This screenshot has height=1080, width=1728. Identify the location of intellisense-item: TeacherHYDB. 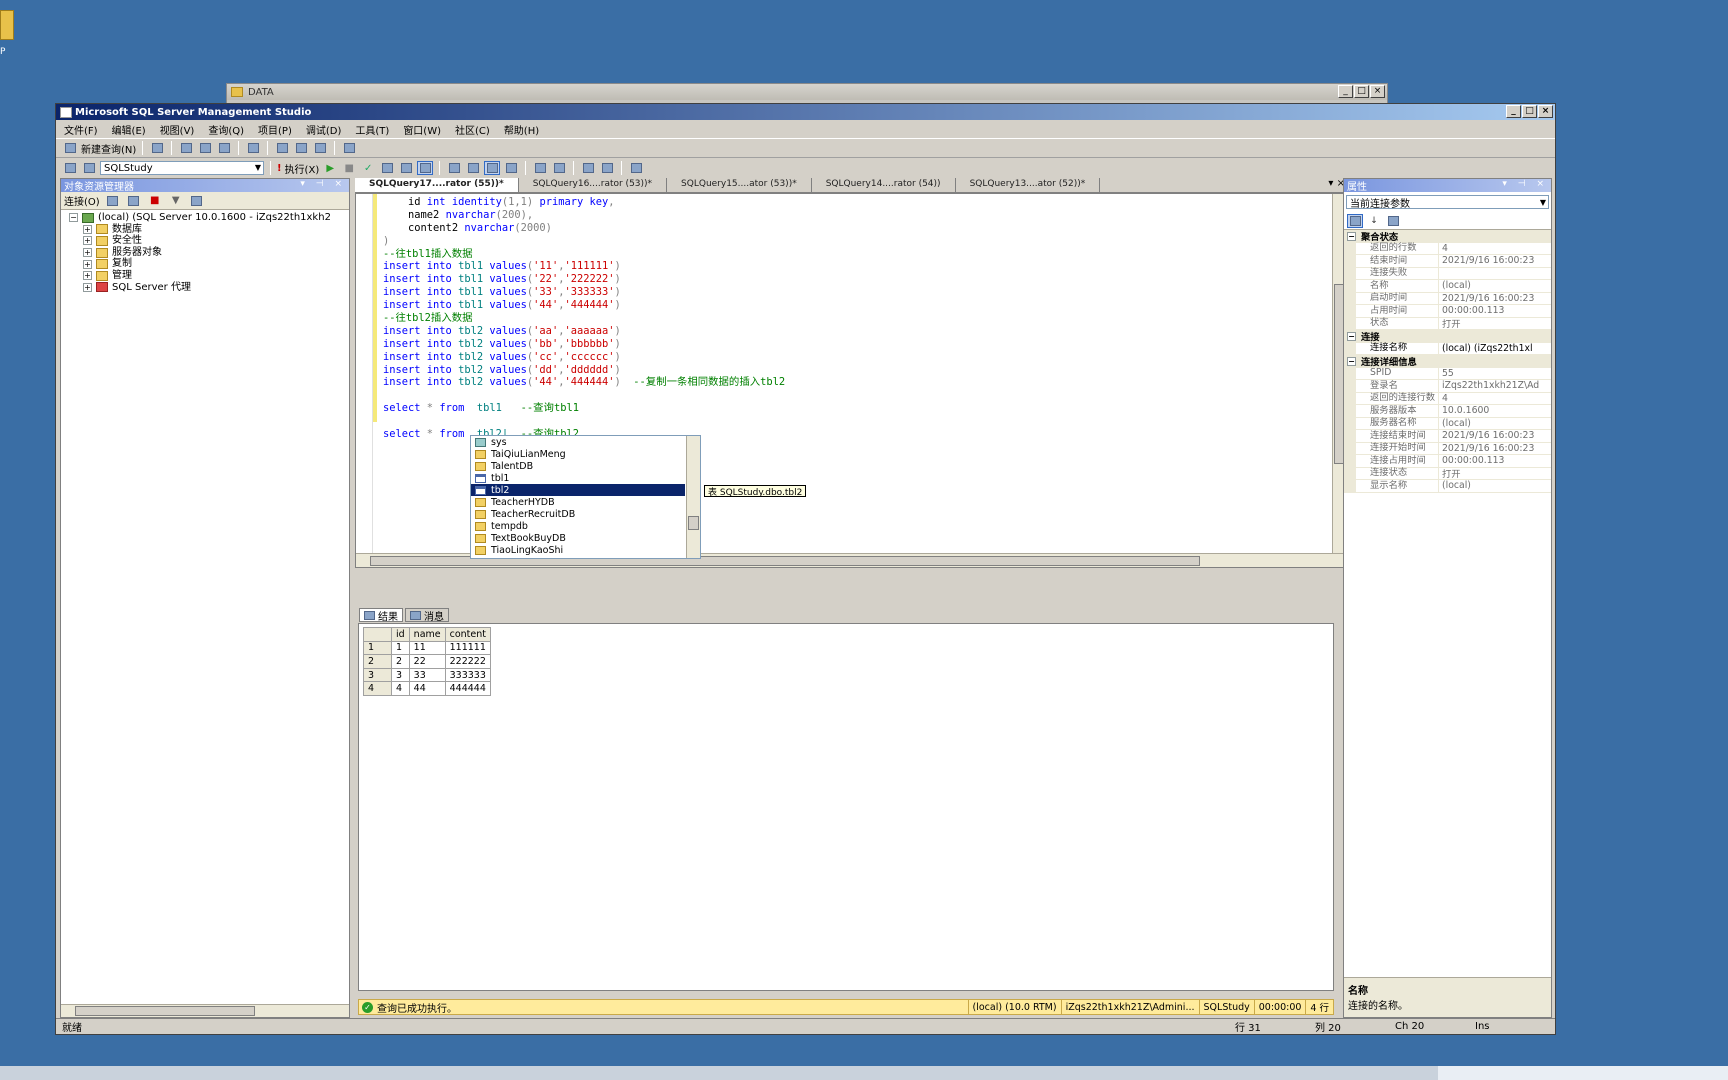
(585, 502).